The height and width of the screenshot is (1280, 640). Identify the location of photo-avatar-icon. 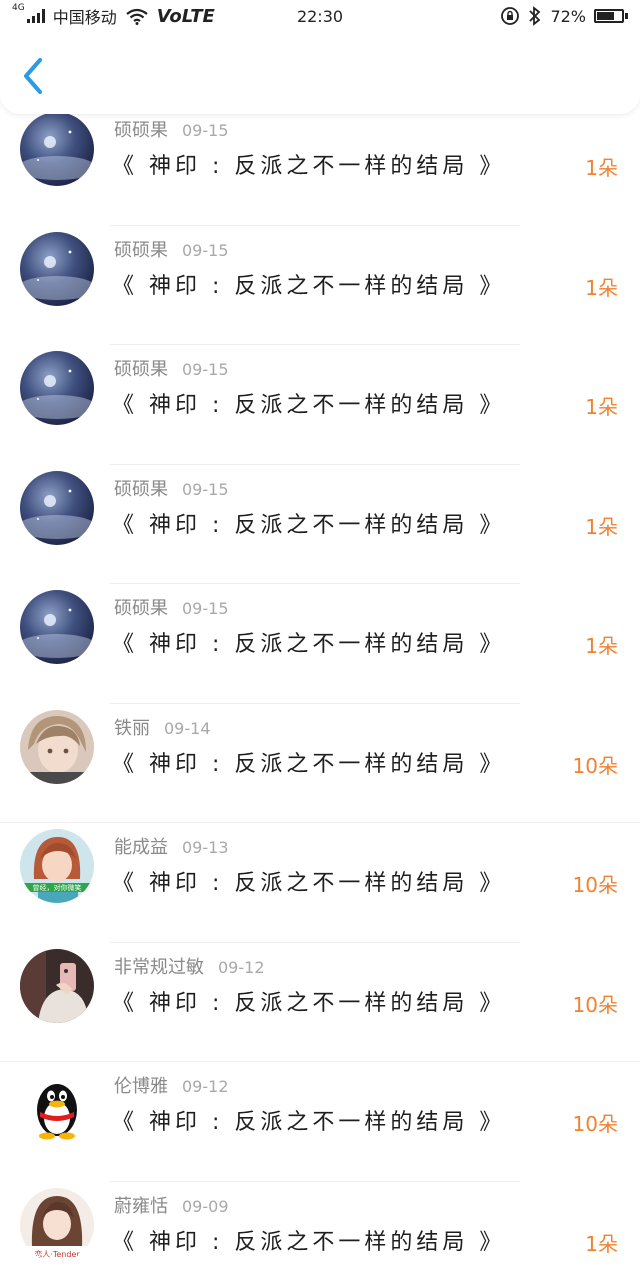
(57, 985).